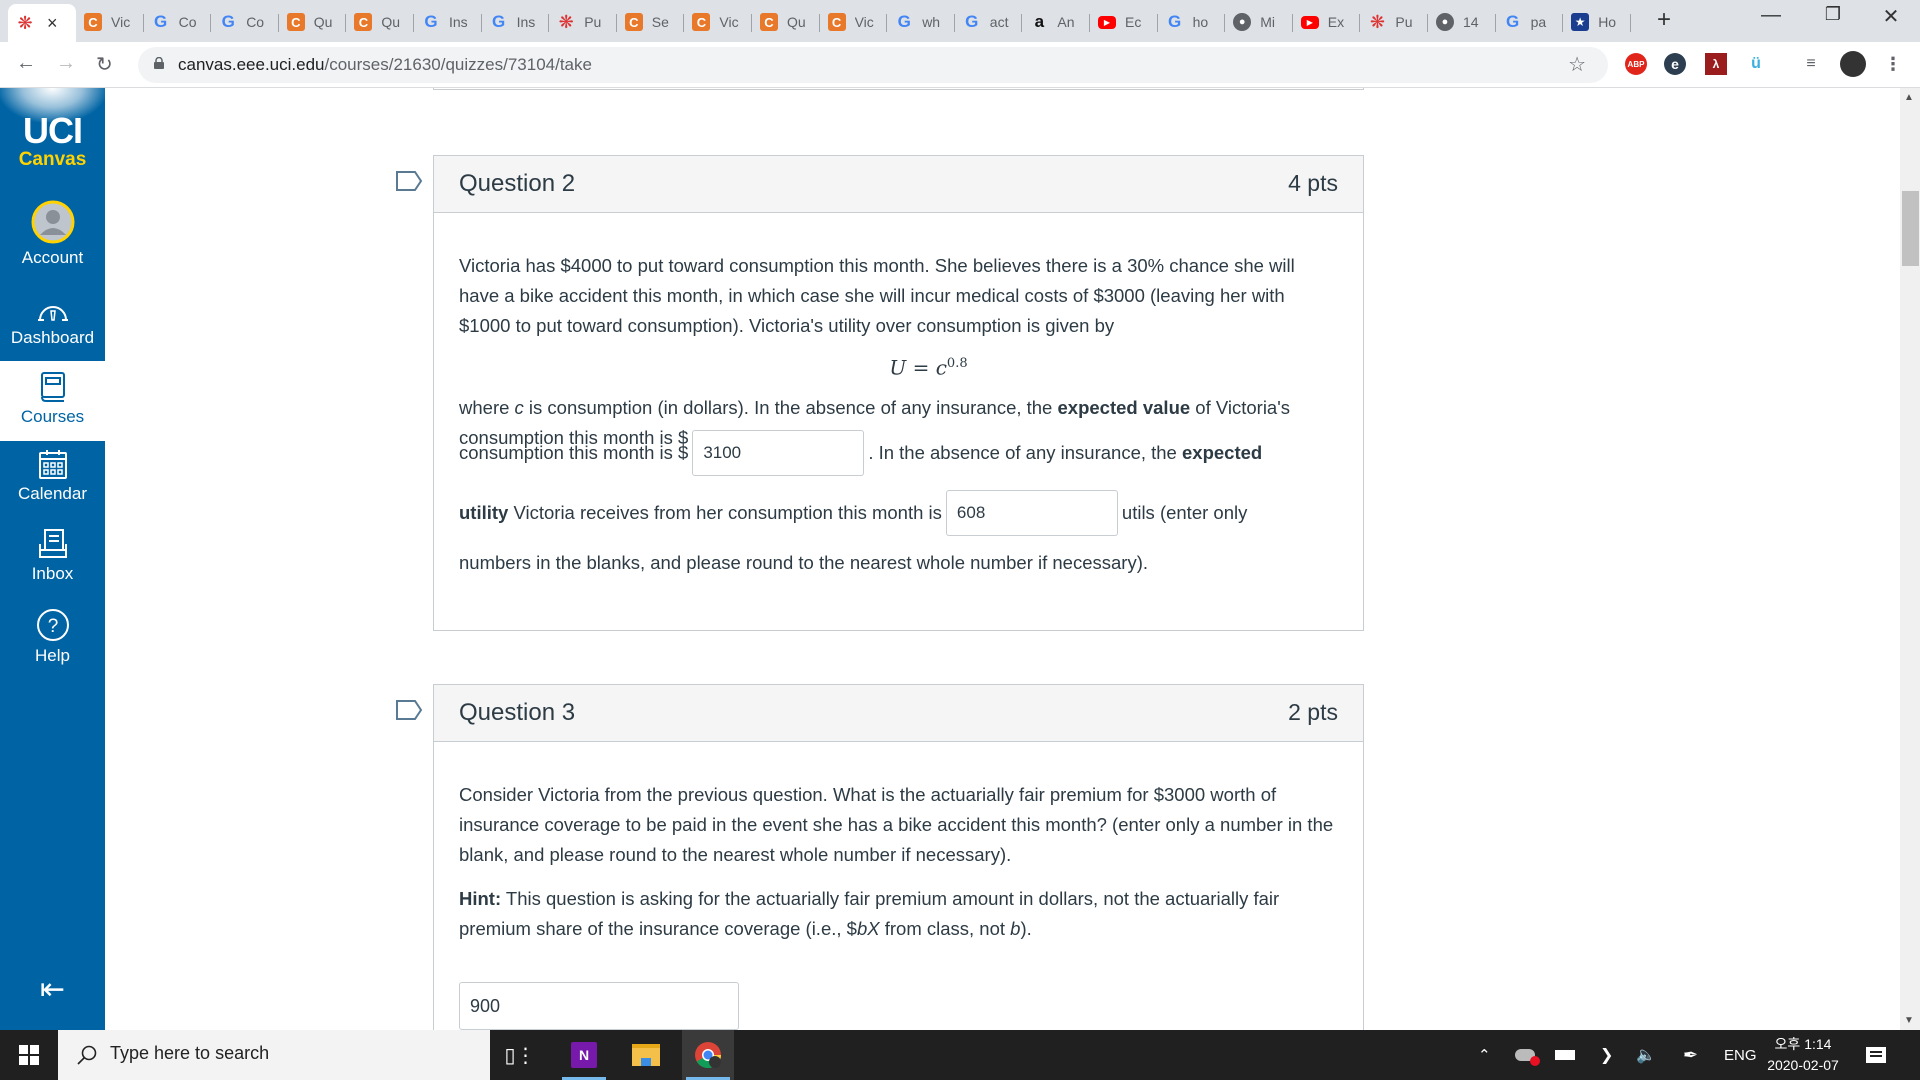  I want to click on browser-tab: ● 14, so click(1462, 22).